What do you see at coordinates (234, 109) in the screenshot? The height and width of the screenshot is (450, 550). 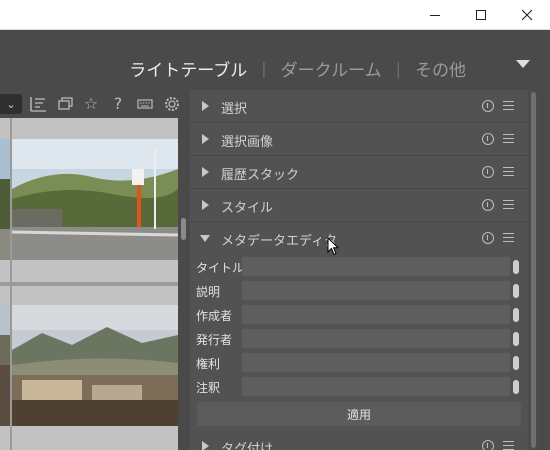 I see `module-label: 選択` at bounding box center [234, 109].